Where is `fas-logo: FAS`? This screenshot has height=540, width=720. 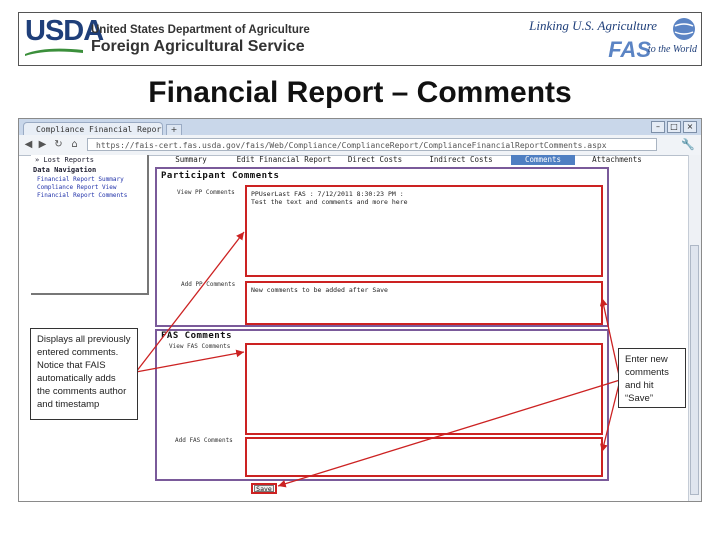 fas-logo: FAS is located at coordinates (629, 49).